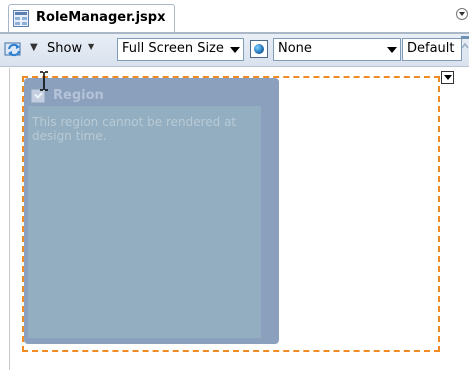 This screenshot has width=469, height=370. I want to click on default-select: Default, so click(432, 49).